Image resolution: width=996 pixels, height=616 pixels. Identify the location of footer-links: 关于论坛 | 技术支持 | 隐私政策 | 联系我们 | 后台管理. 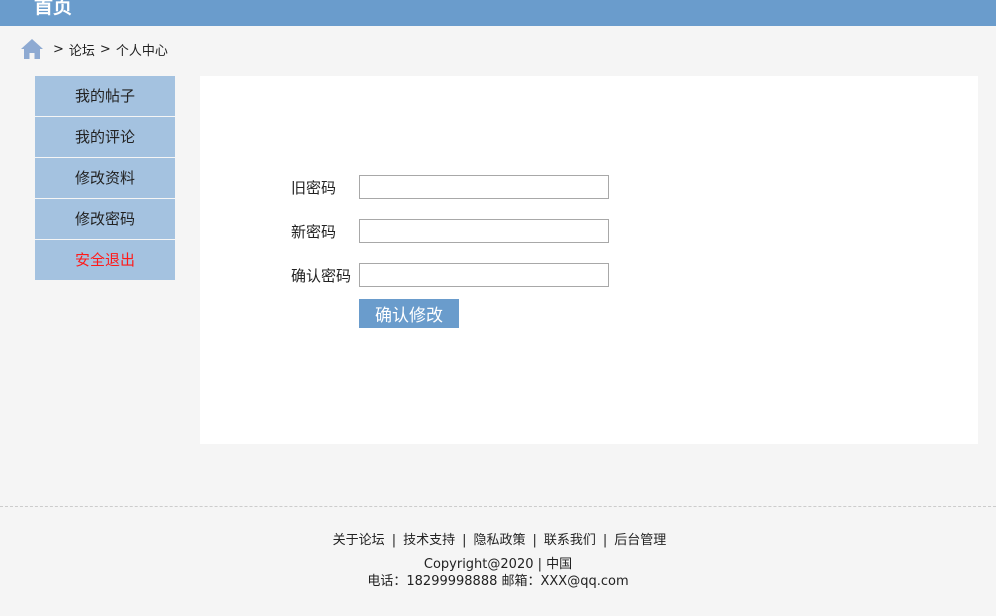
(499, 540).